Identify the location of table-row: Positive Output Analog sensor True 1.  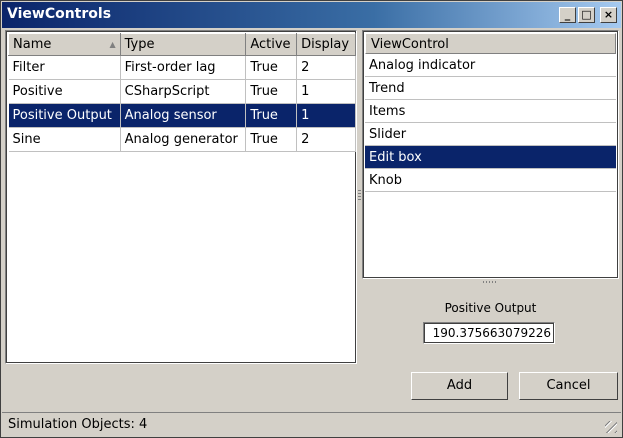
(182, 115).